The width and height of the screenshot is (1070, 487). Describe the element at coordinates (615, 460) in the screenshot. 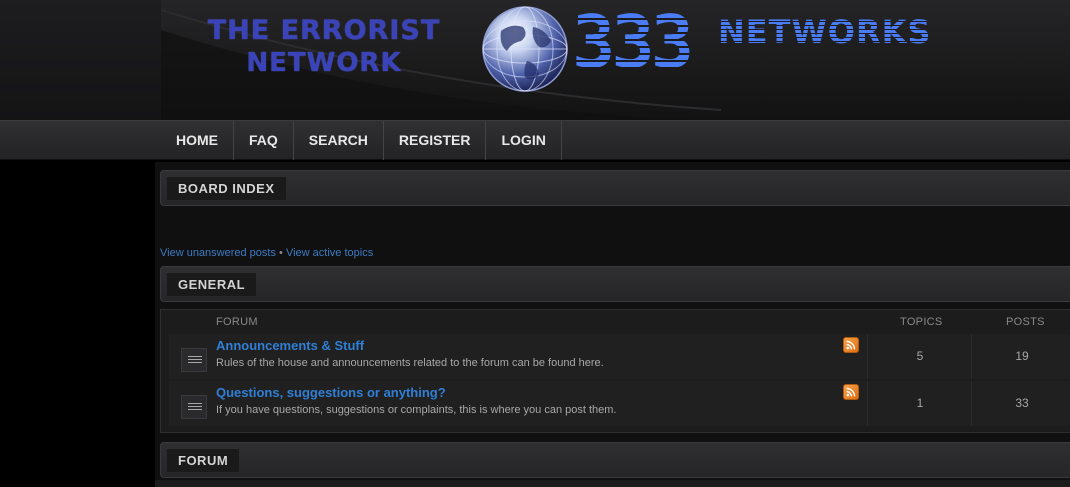

I see `forum-category-bar: FORUM` at that location.